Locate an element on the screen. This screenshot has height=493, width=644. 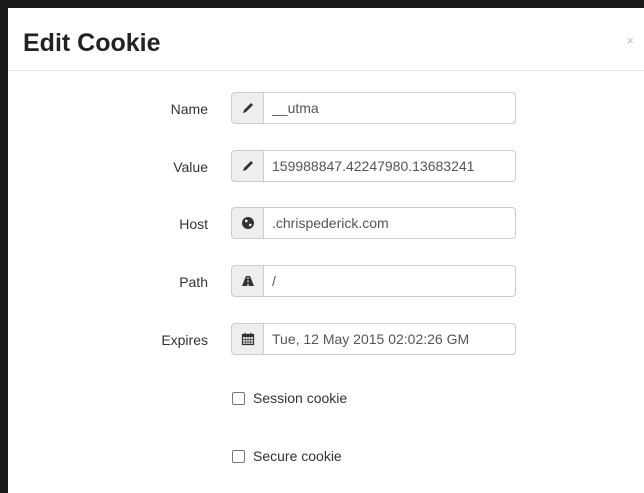
value-row: Value is located at coordinates (326, 167).